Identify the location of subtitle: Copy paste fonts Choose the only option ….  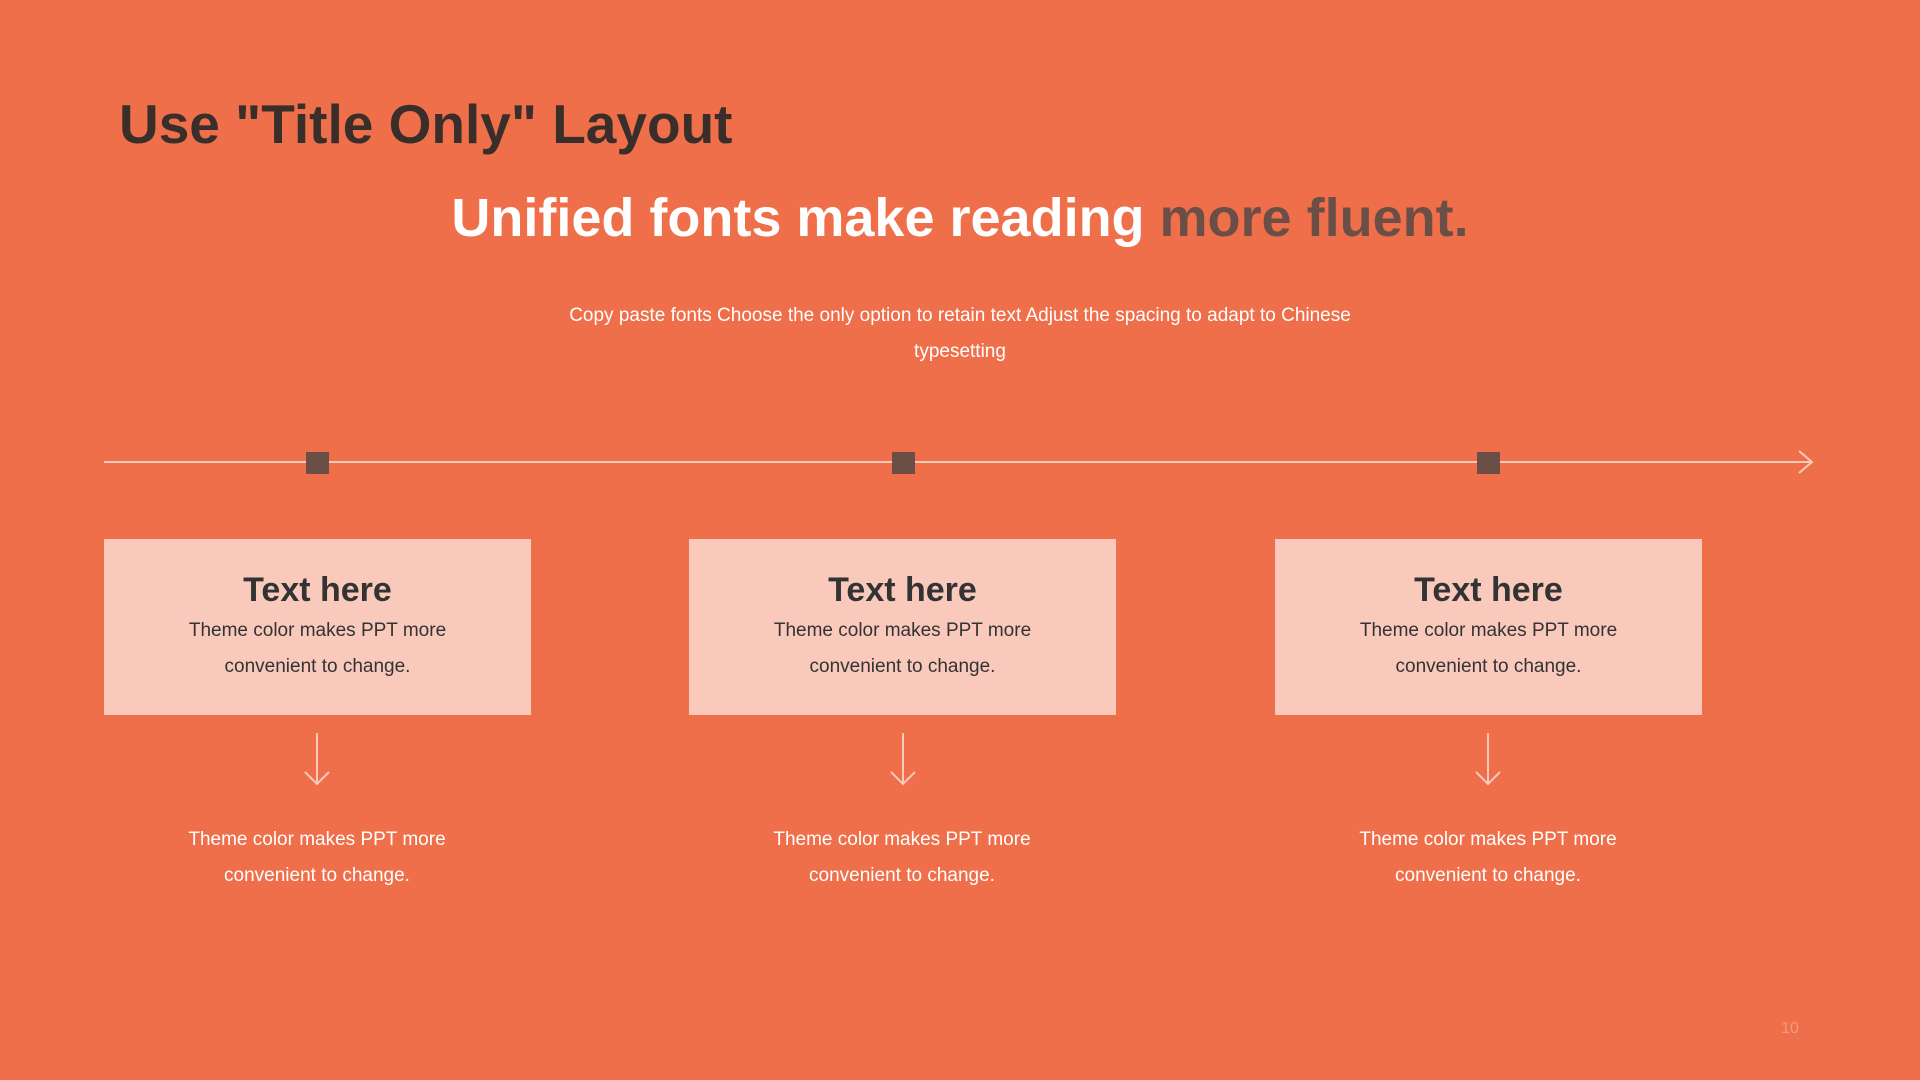
(960, 333).